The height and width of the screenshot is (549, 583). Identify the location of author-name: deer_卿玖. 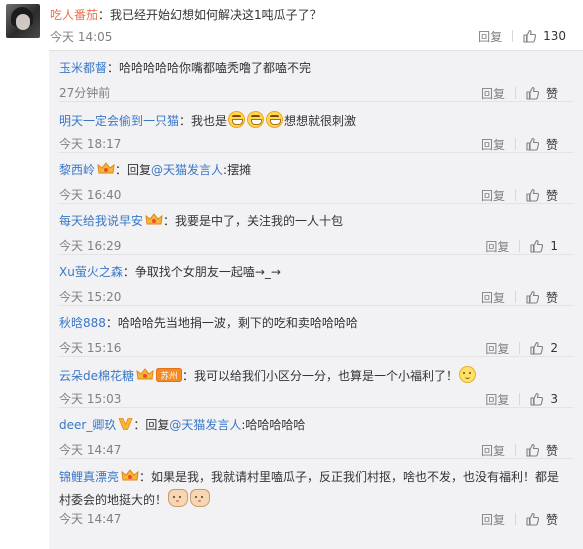
(87, 425).